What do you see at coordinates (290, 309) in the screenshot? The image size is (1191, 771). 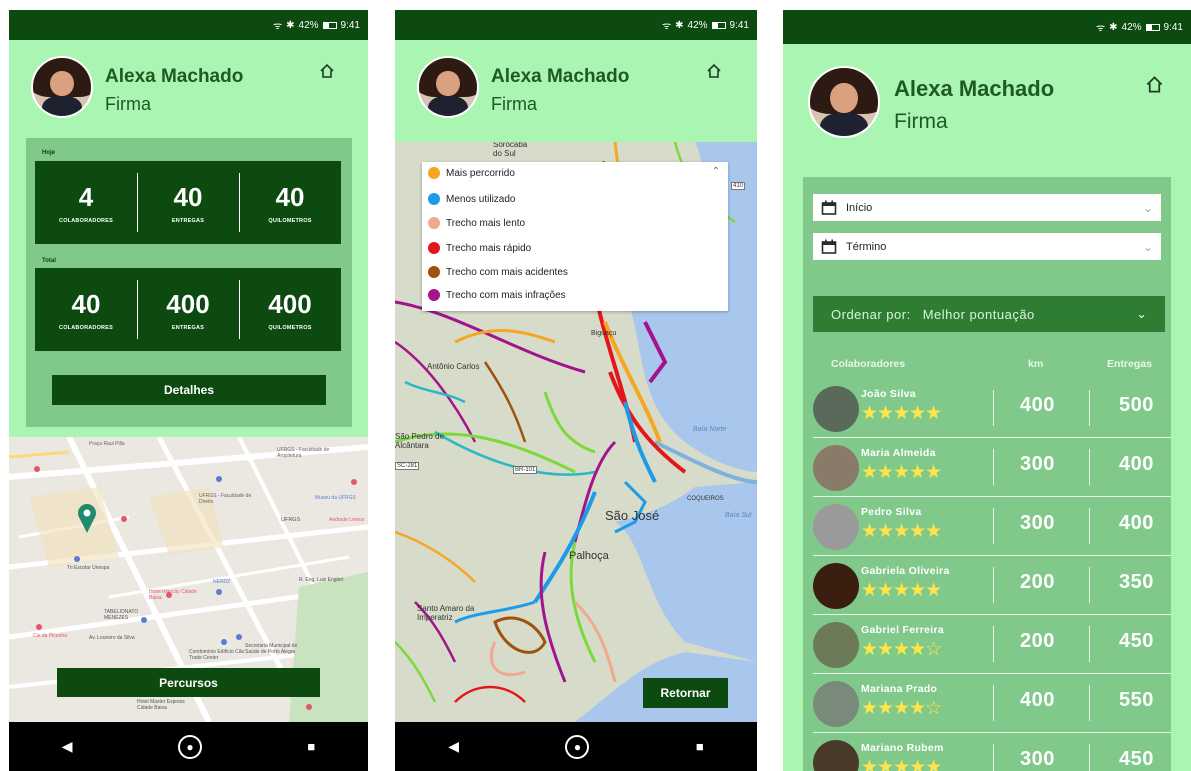 I see `total-stat-km: 400 QUILOMETROS` at bounding box center [290, 309].